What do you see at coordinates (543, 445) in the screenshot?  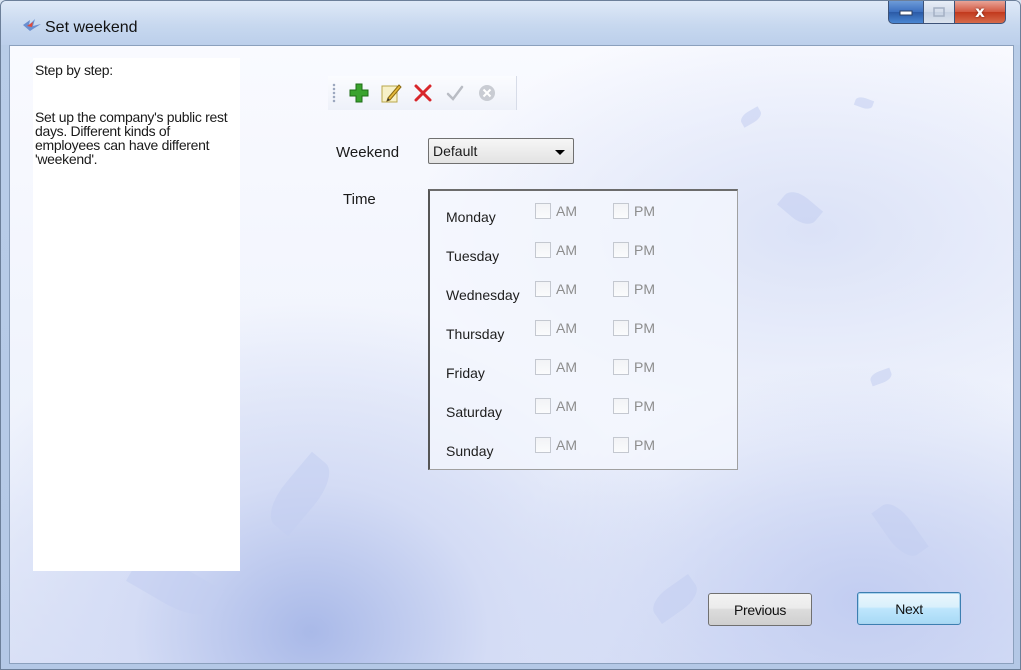 I see `sunday-am-checkbox` at bounding box center [543, 445].